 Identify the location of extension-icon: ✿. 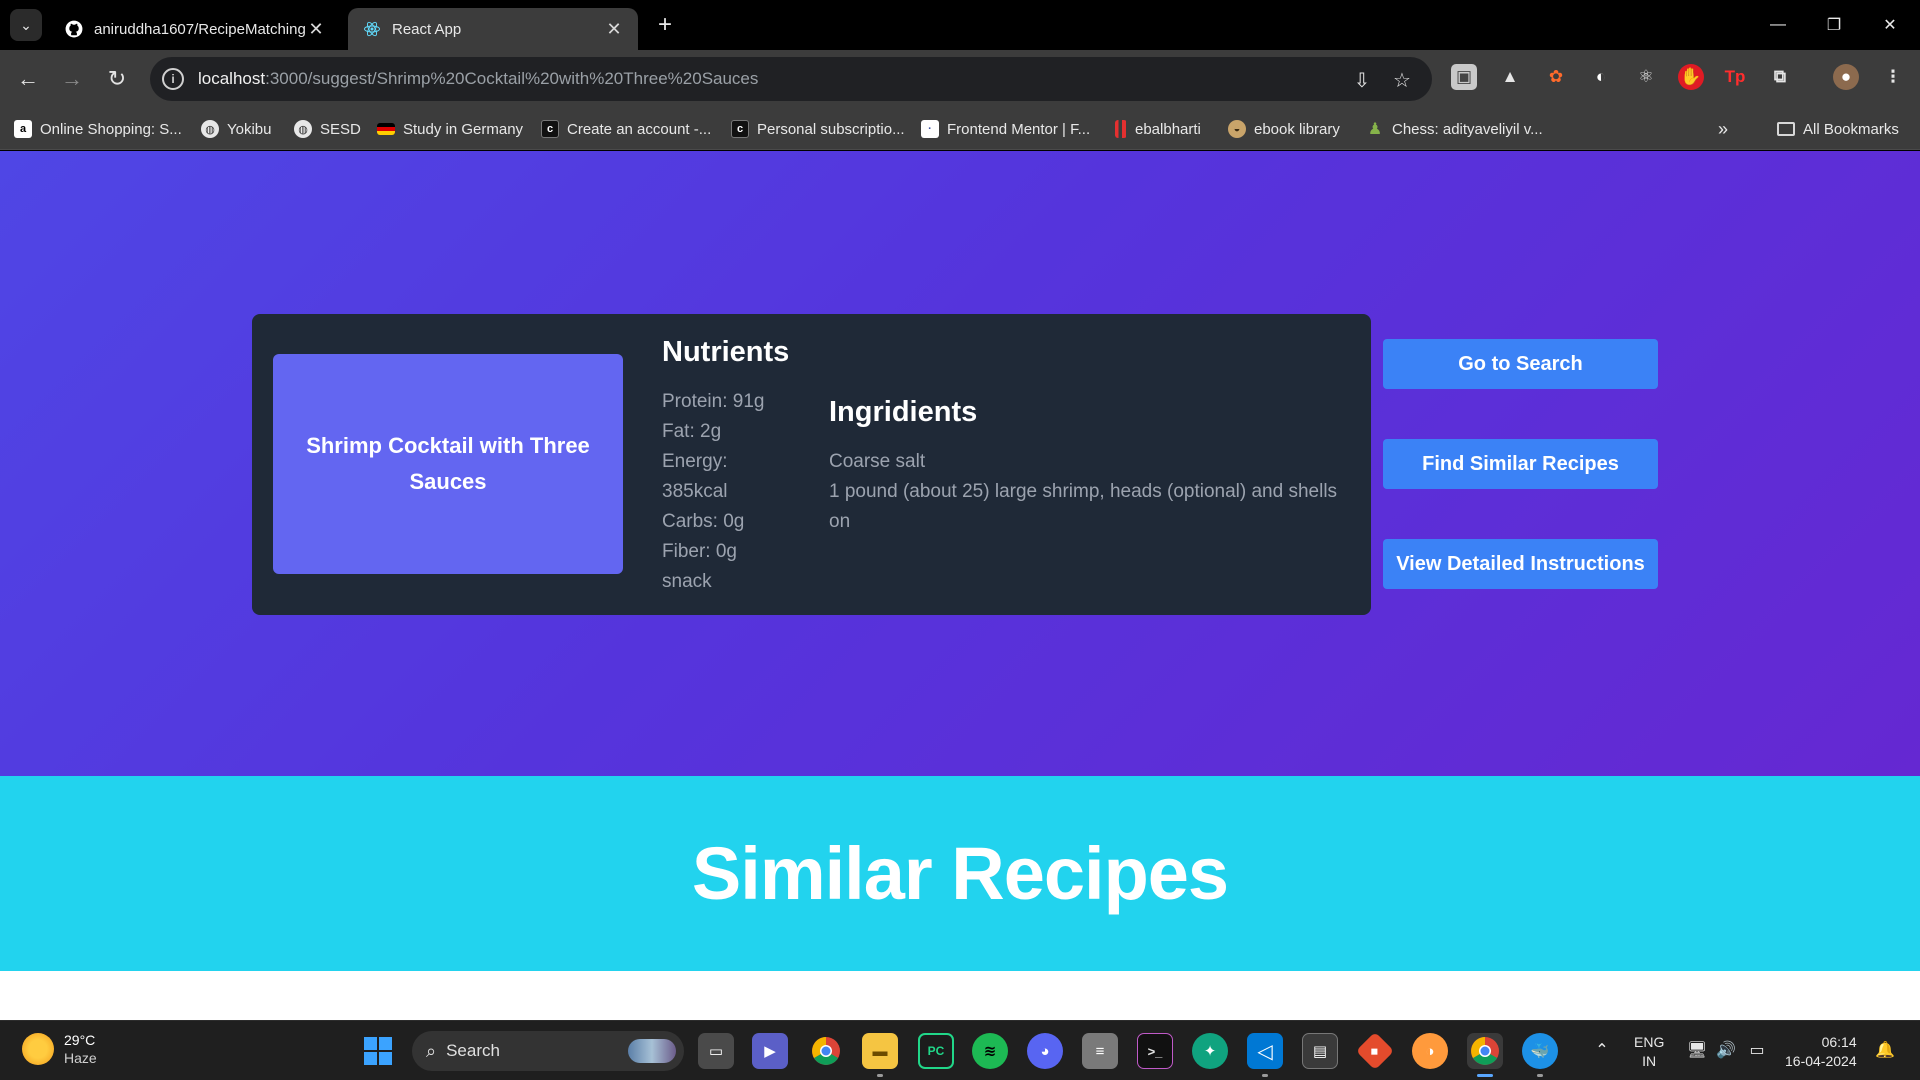
(1556, 77).